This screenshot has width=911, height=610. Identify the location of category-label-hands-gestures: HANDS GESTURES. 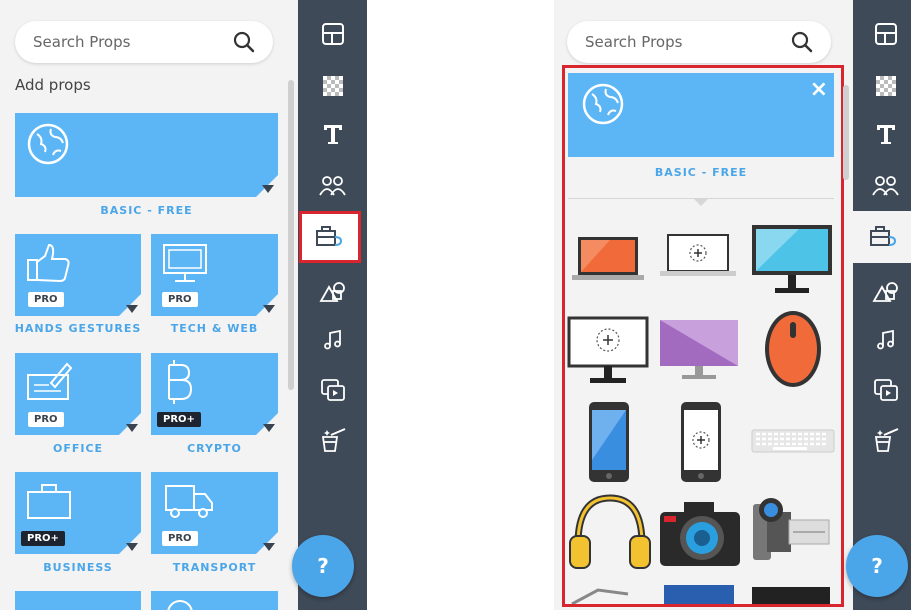
(78, 328).